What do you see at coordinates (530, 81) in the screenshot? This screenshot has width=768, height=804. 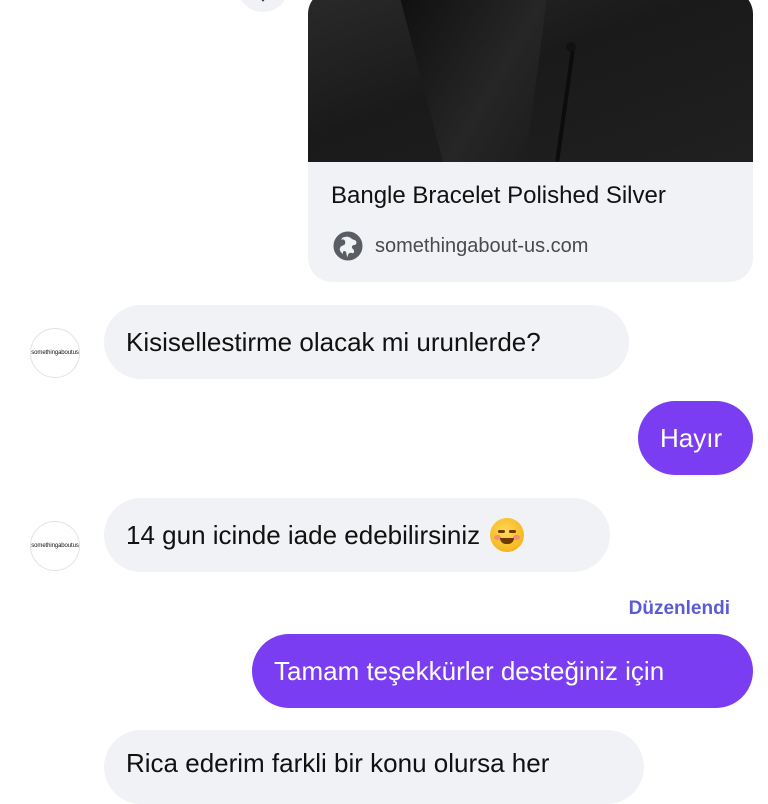 I see `link-preview-image` at bounding box center [530, 81].